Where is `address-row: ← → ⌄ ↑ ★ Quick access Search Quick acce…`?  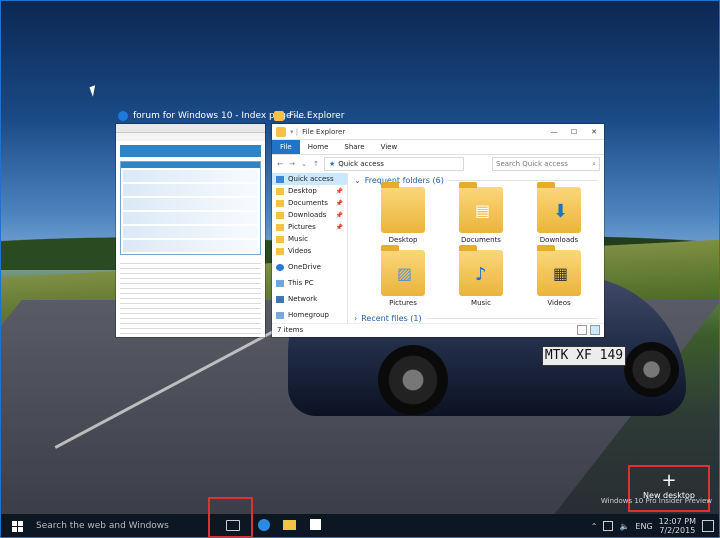 address-row: ← → ⌄ ↑ ★ Quick access Search Quick acce… is located at coordinates (438, 164).